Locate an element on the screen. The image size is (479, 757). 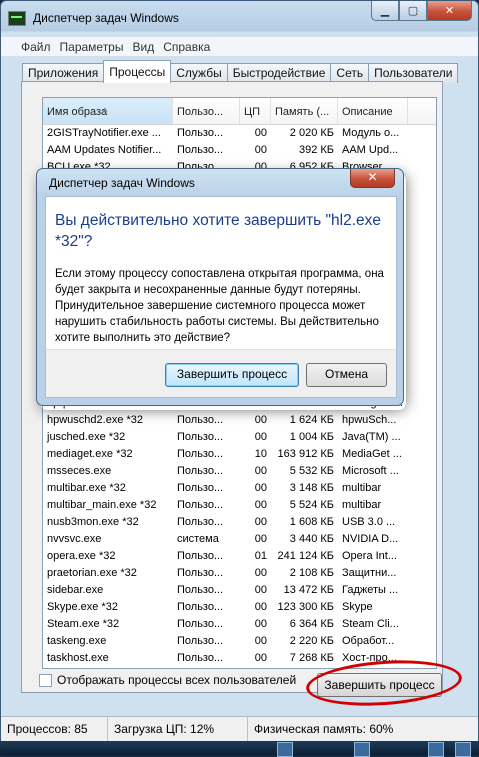
end-process-button: Завершить процесс is located at coordinates (379, 685).